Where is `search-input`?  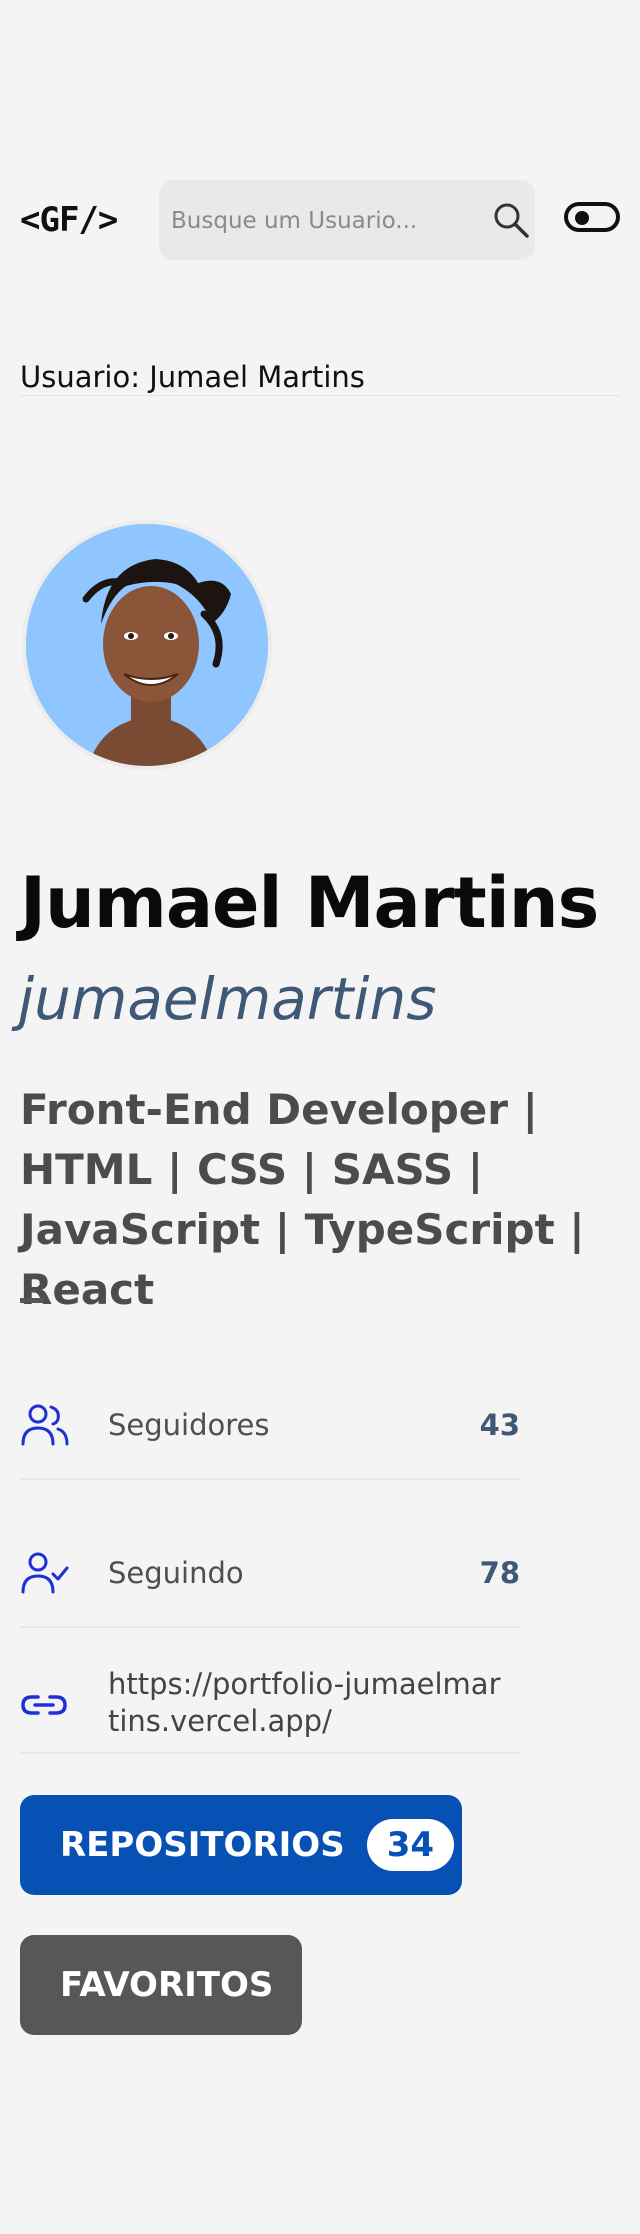 search-input is located at coordinates (321, 221).